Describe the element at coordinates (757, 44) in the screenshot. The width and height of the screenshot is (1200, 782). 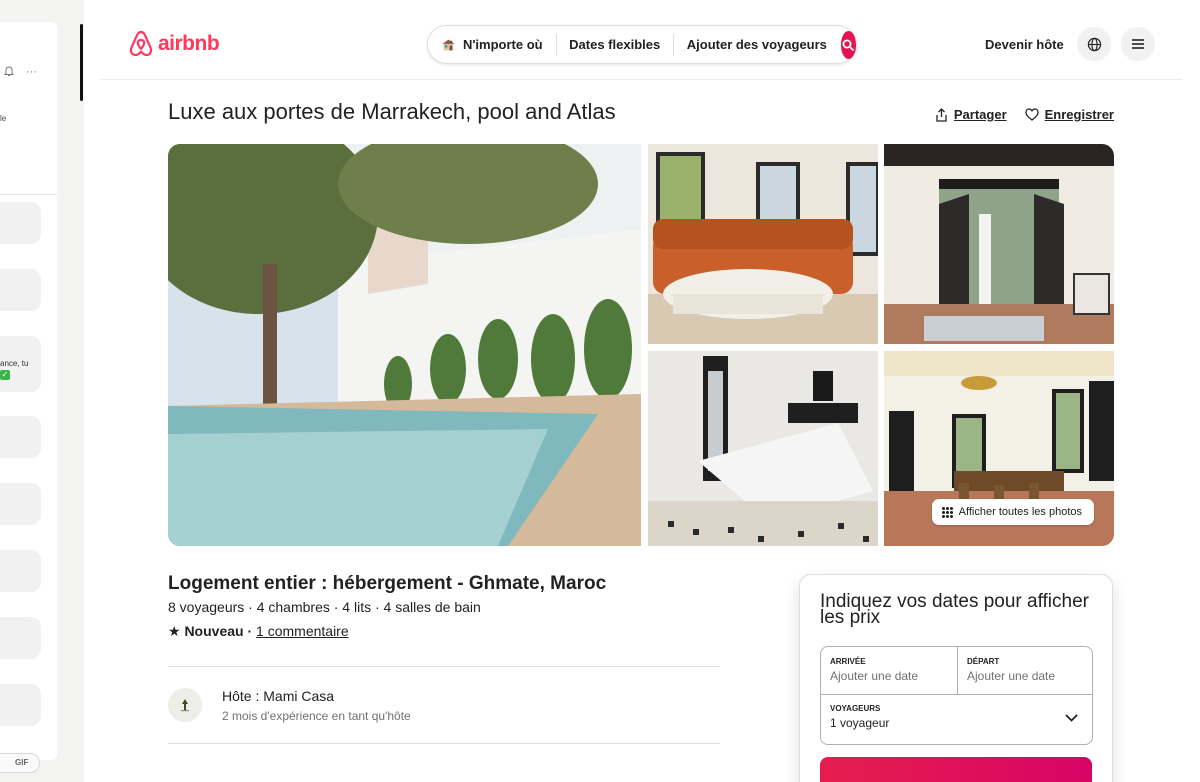
I see `search-who: Ajouter des voyageurs` at that location.